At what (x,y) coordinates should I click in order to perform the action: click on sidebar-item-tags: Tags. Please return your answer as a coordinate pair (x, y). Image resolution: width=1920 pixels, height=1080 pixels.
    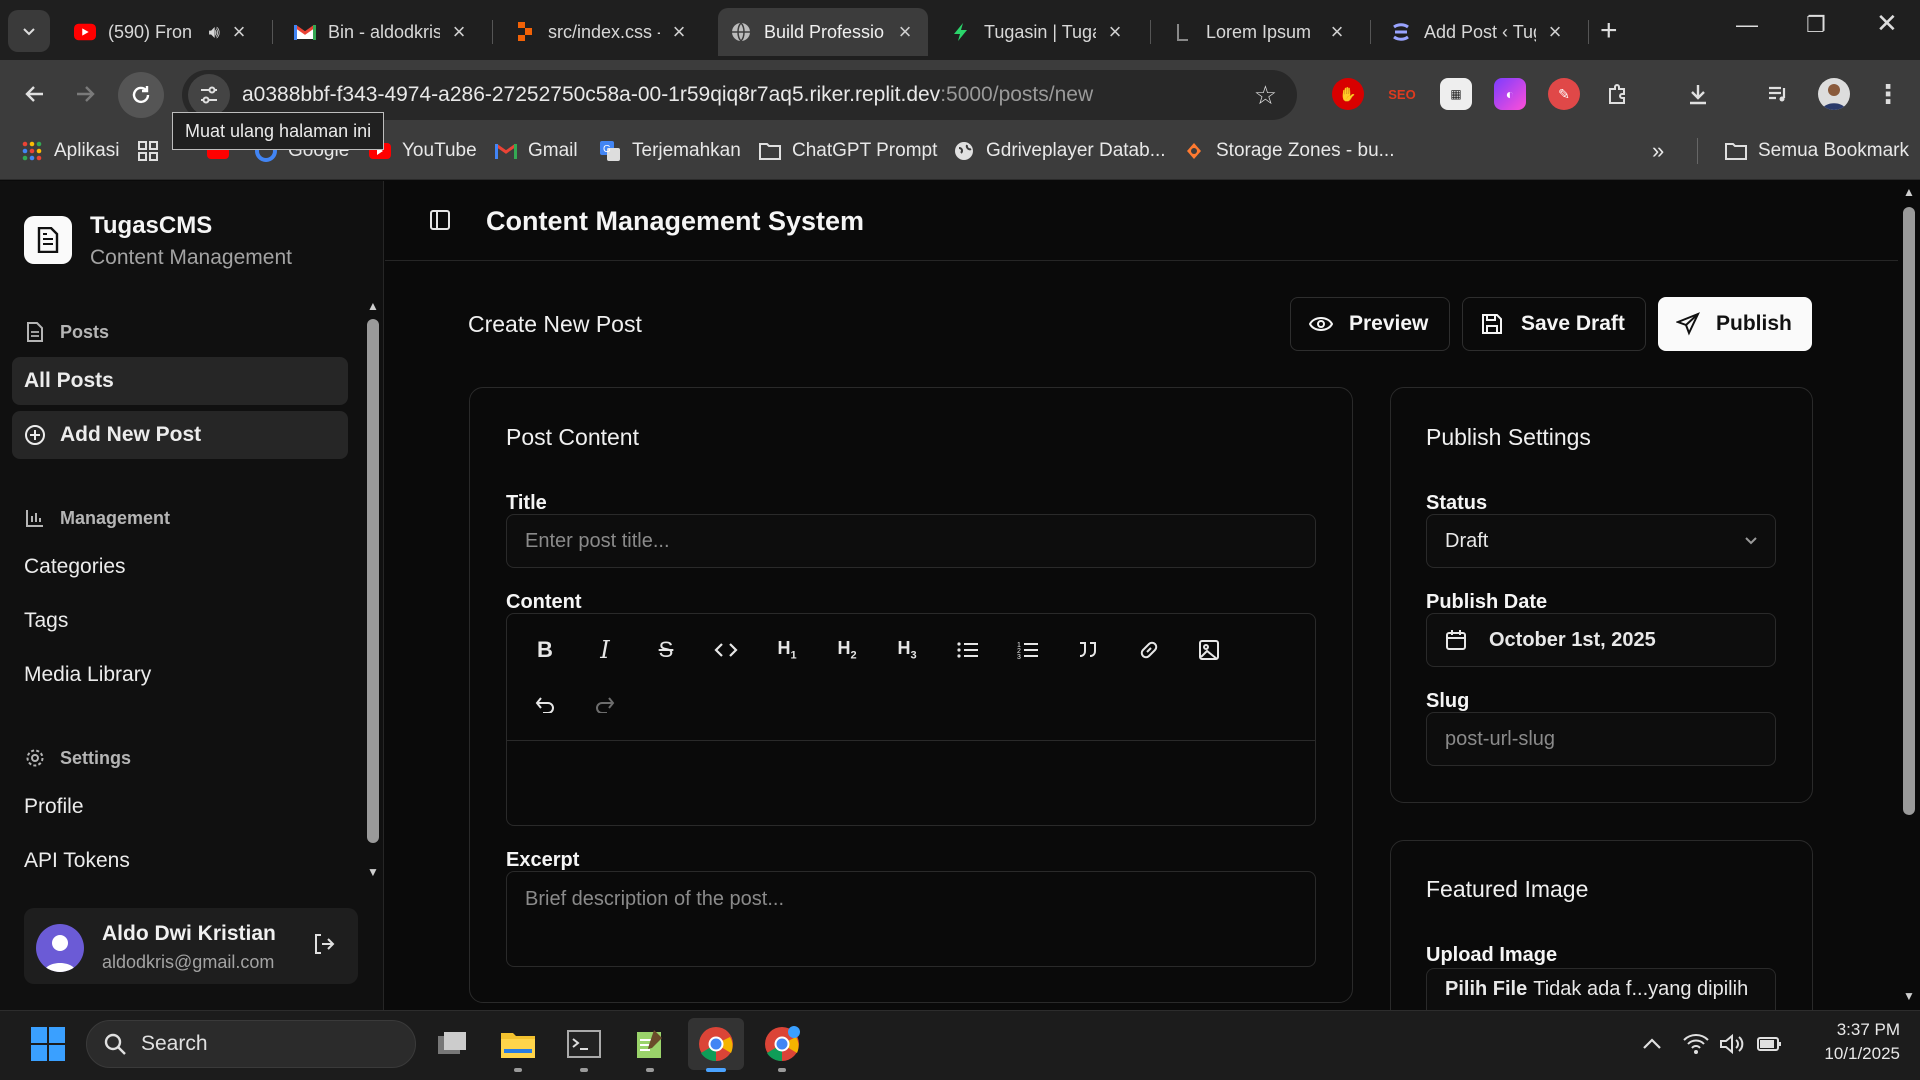
    Looking at the image, I should click on (180, 621).